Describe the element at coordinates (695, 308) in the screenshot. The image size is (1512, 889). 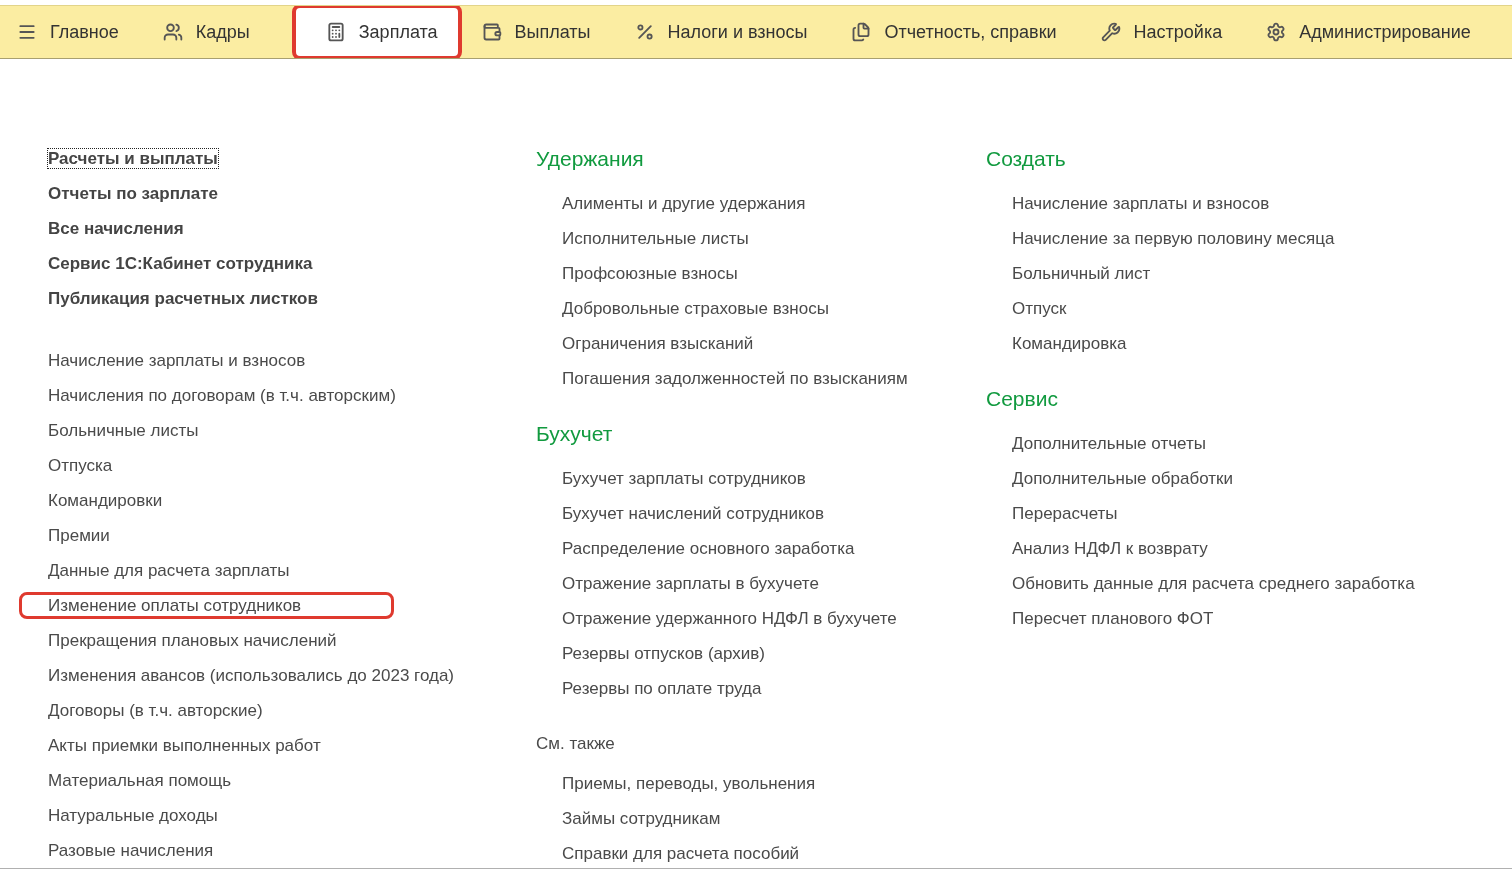
I see `menu-link: Добровольные страховые взносы` at that location.